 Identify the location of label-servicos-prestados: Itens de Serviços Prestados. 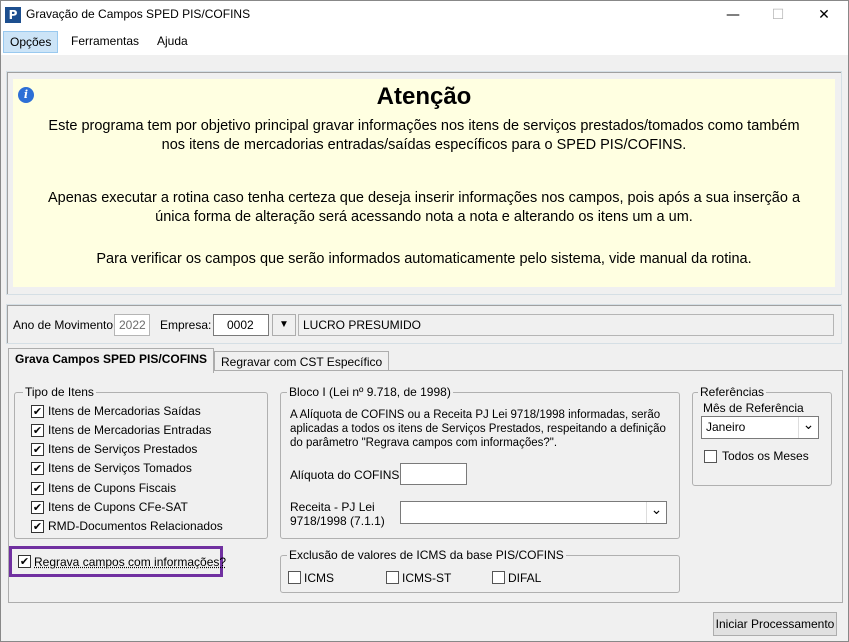
(123, 449).